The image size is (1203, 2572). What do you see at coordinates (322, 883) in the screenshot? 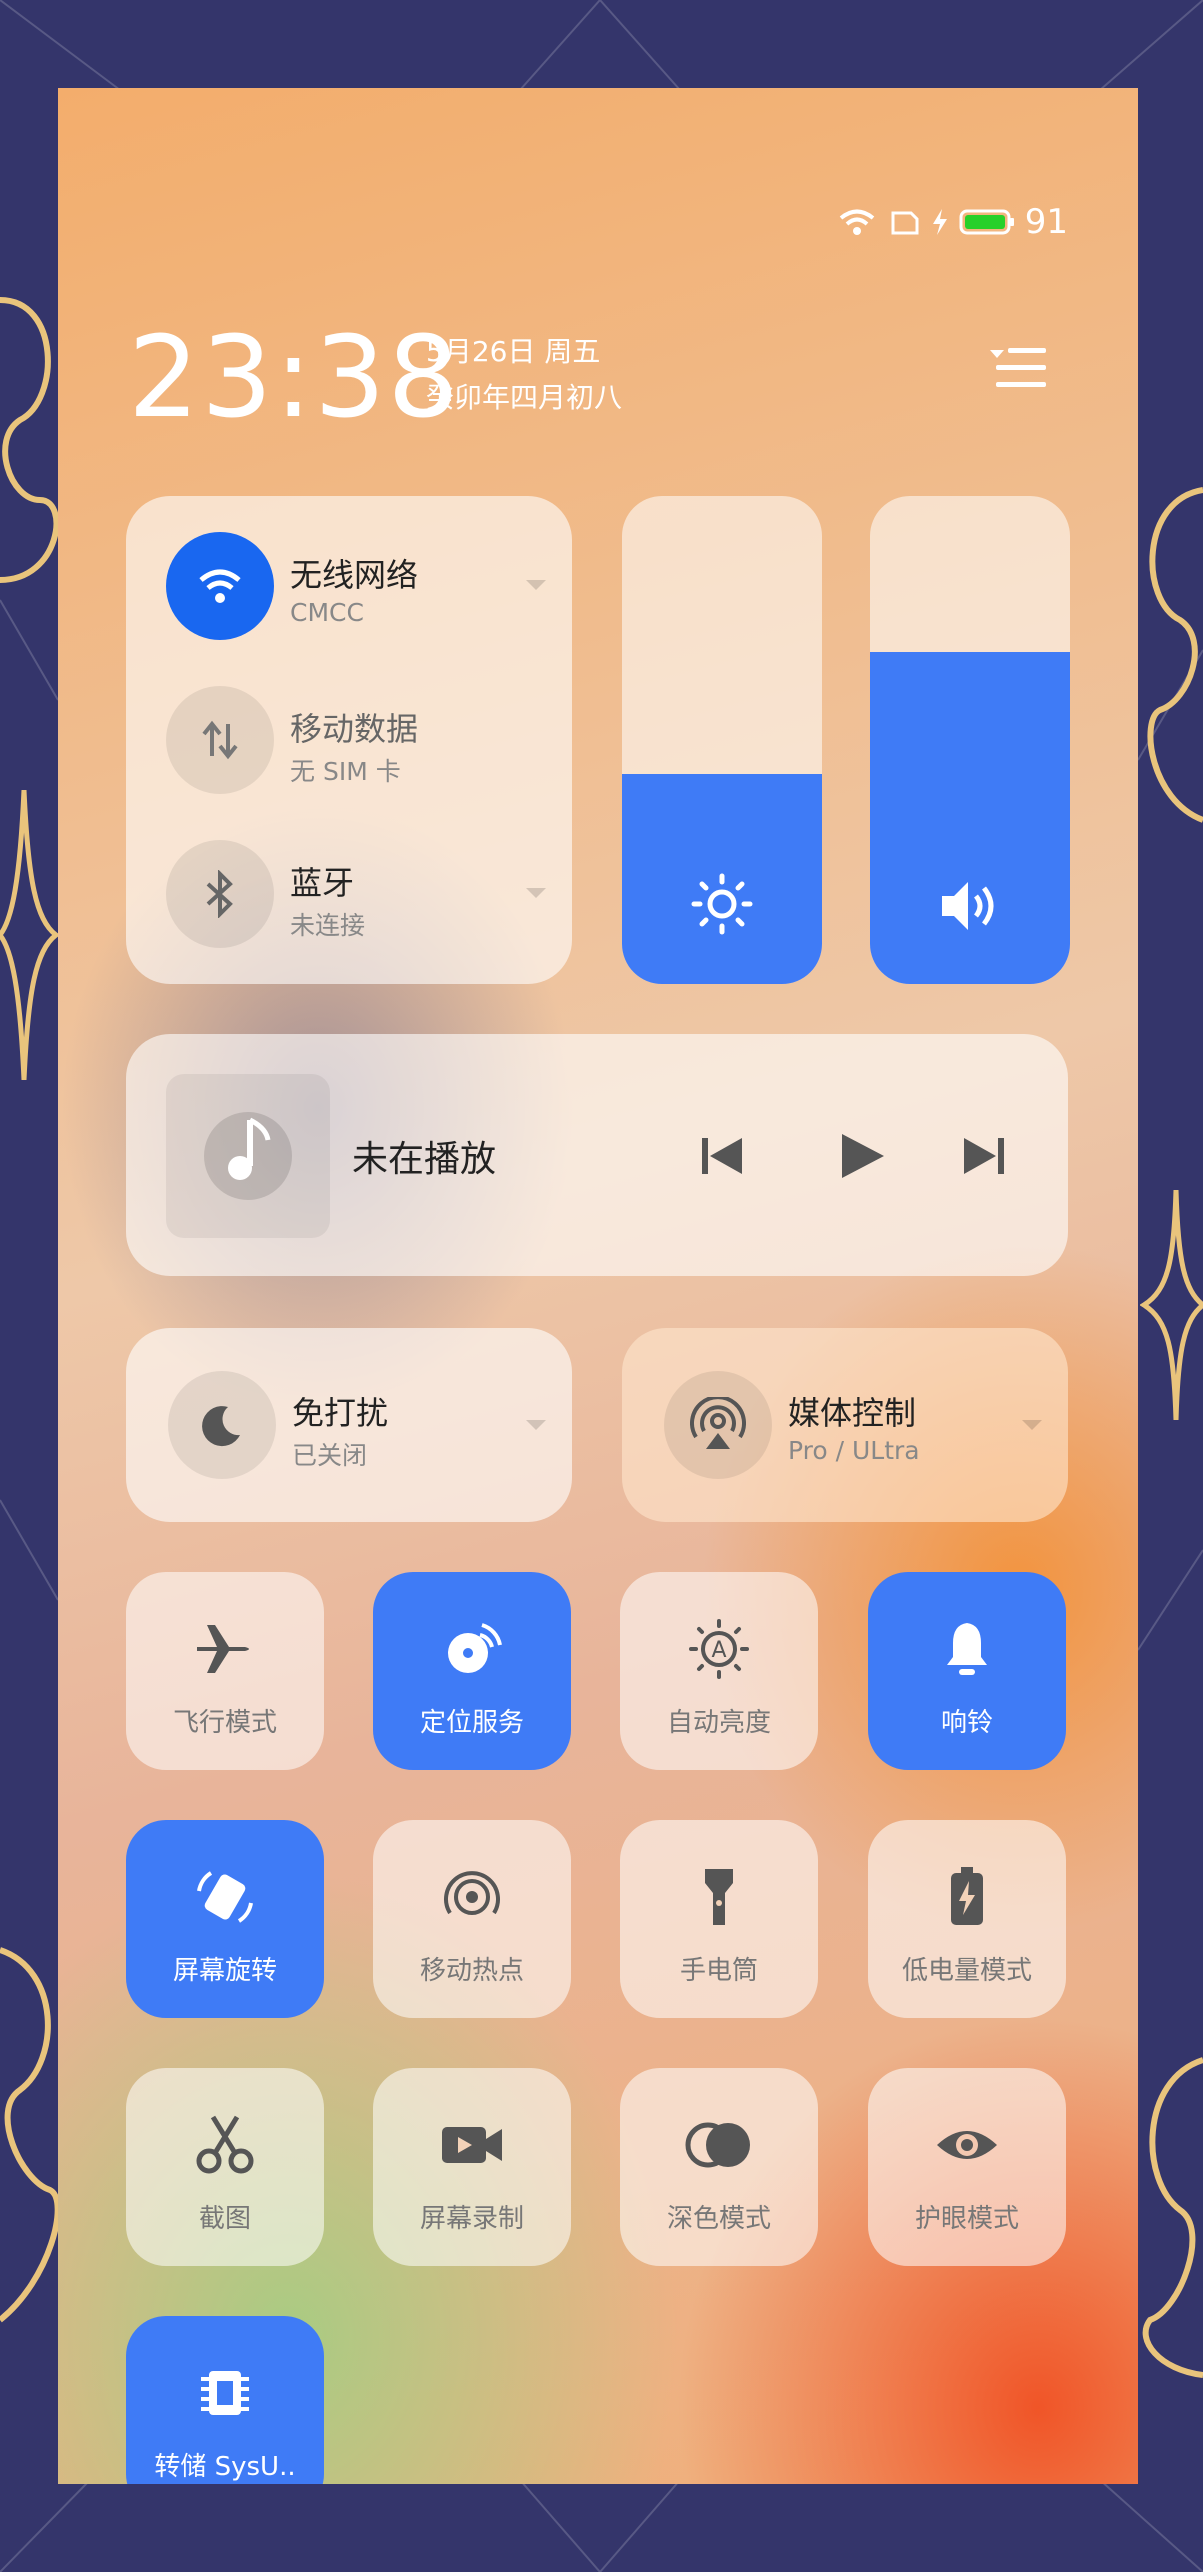
I see `bluetooth-title: 蓝牙` at bounding box center [322, 883].